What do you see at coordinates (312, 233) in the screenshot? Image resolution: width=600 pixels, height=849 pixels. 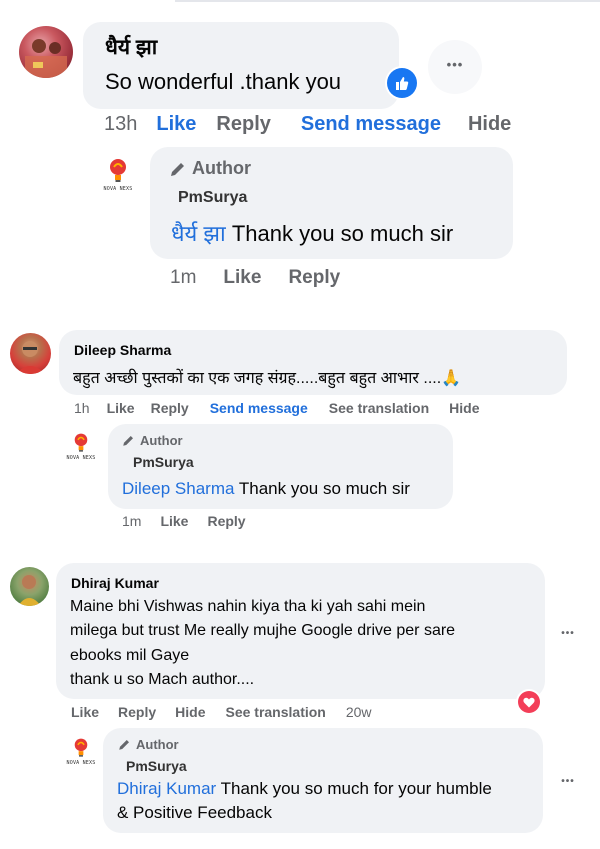 I see `reply-text: धैर्य झा Thank you so much sir` at bounding box center [312, 233].